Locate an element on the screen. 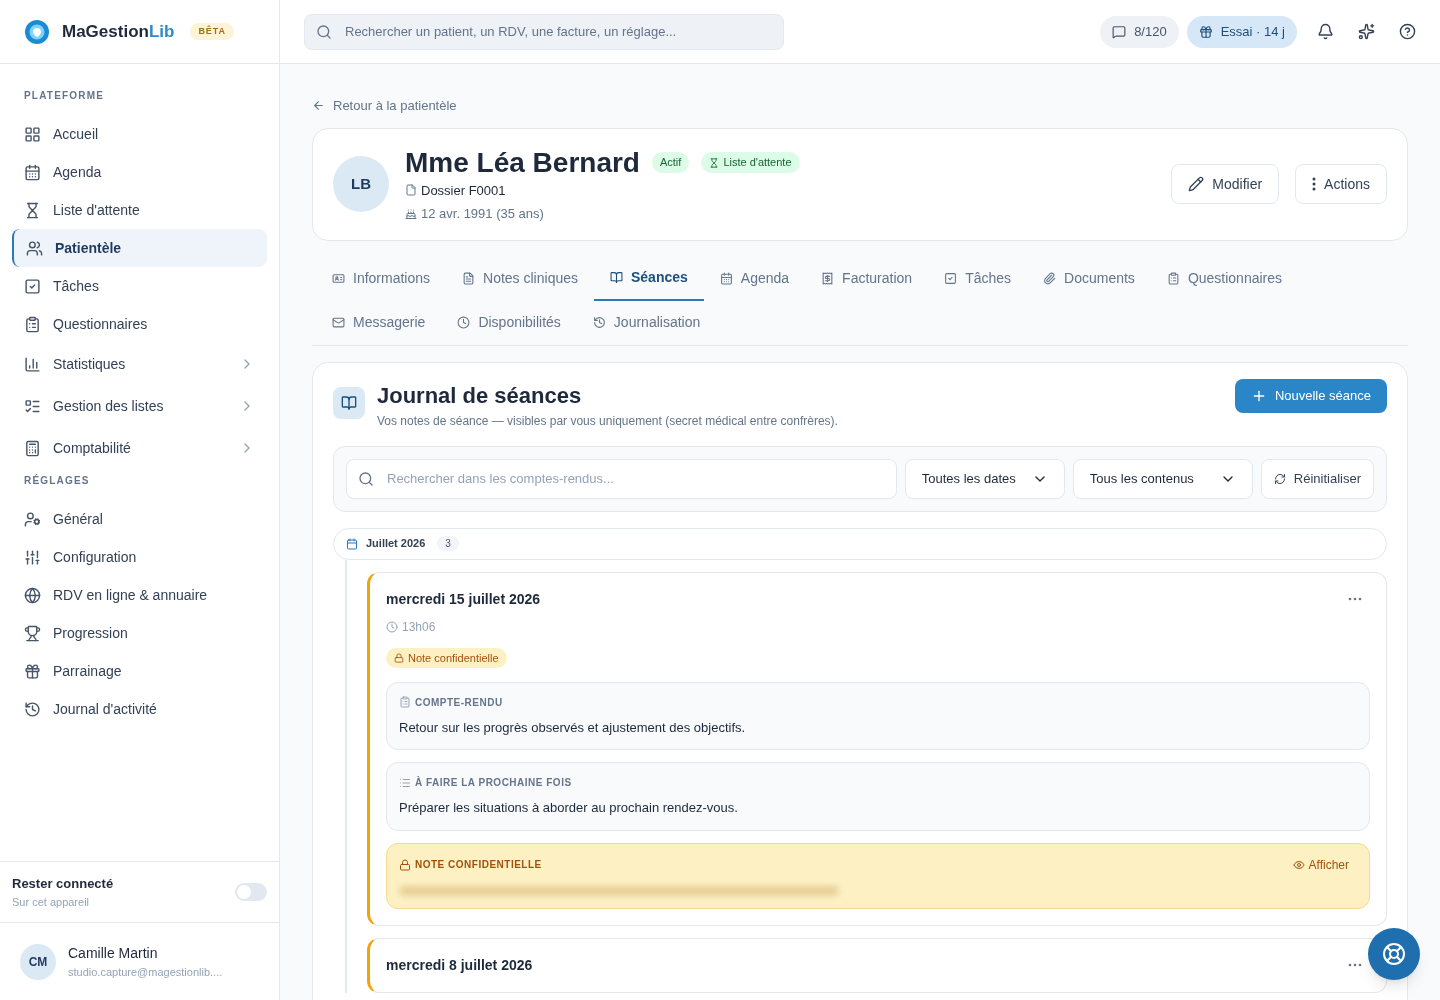 This screenshot has width=1440, height=1000. sidebar-item: Tâches is located at coordinates (139, 286).